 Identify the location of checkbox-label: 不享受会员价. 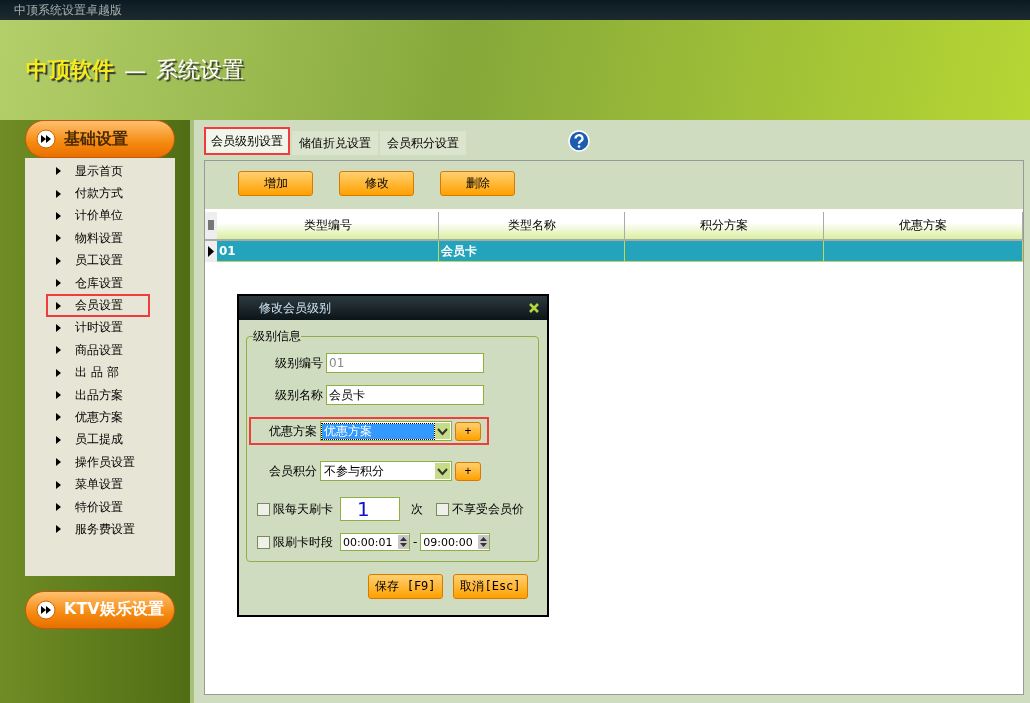
(488, 509).